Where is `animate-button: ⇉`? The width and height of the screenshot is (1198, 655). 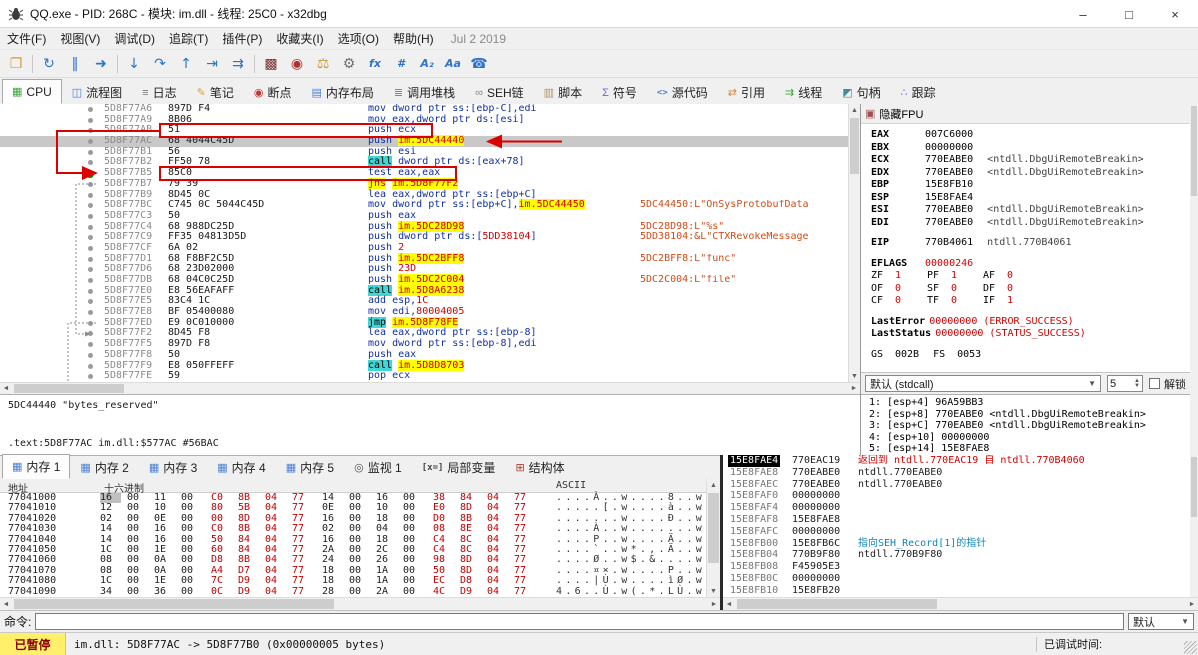
animate-button: ⇉ is located at coordinates (238, 64).